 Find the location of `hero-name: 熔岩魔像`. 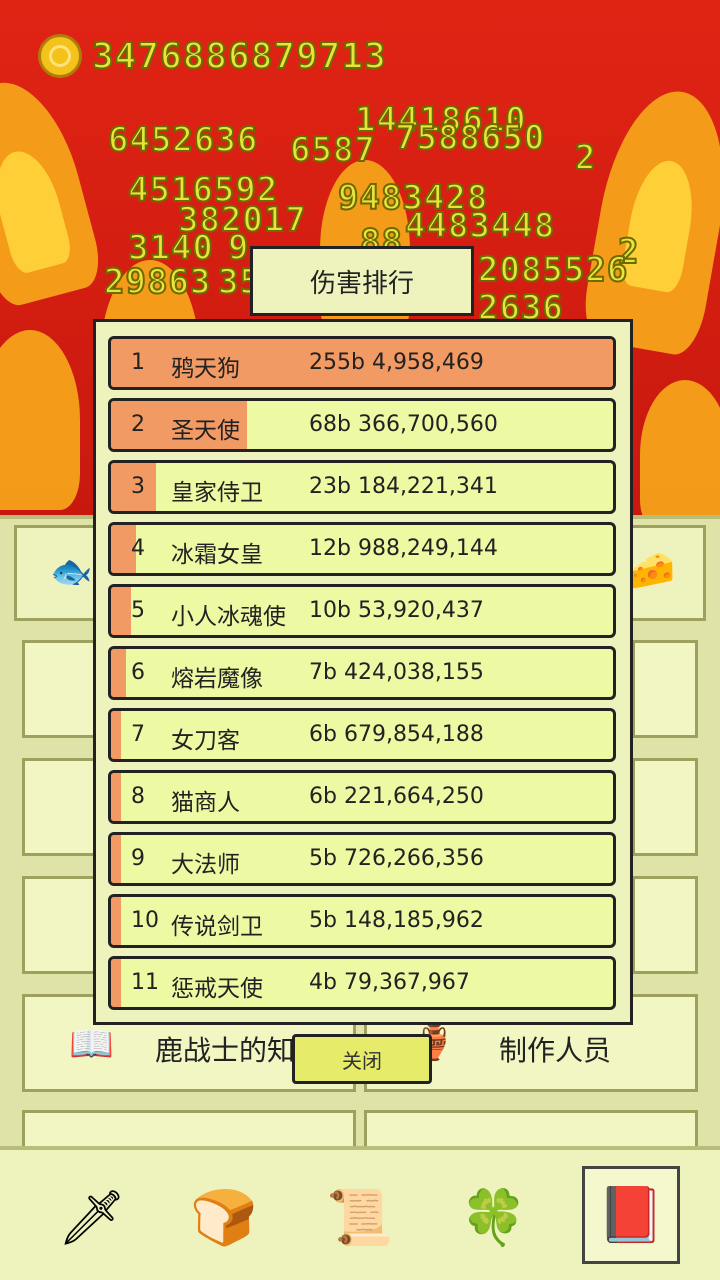

hero-name: 熔岩魔像 is located at coordinates (217, 679).